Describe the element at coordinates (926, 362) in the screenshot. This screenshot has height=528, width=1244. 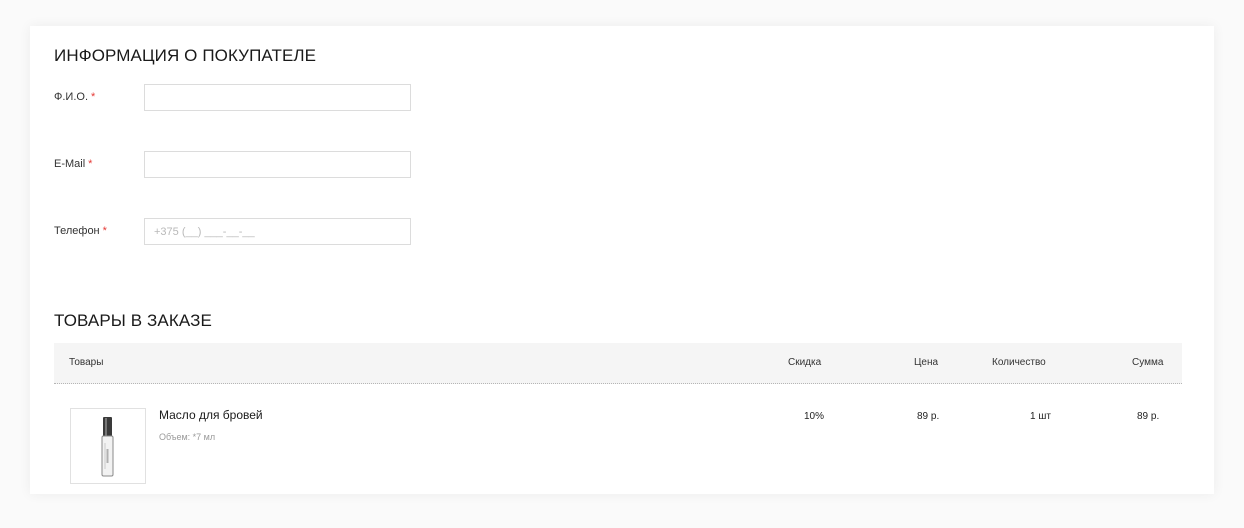
I see `column-header-price: Цена` at that location.